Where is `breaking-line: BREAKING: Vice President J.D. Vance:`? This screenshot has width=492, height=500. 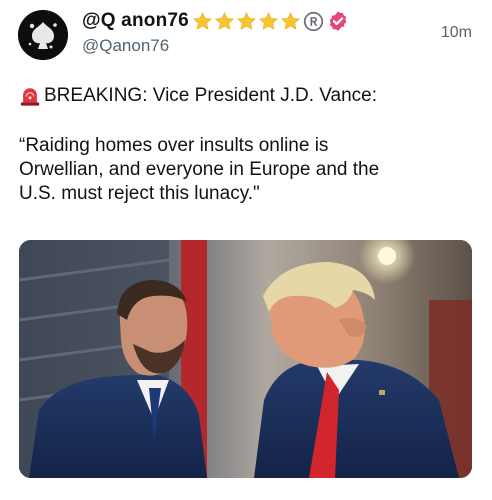
breaking-line: BREAKING: Vice President J.D. Vance: is located at coordinates (249, 96).